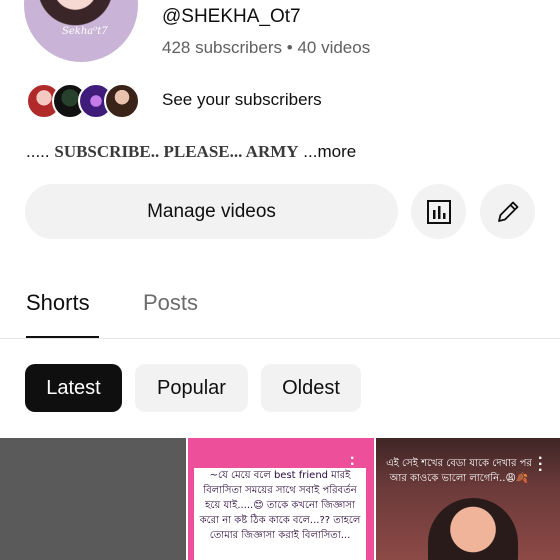 This screenshot has height=560, width=560. Describe the element at coordinates (73, 388) in the screenshot. I see `filter-chip-latest: Latest` at that location.